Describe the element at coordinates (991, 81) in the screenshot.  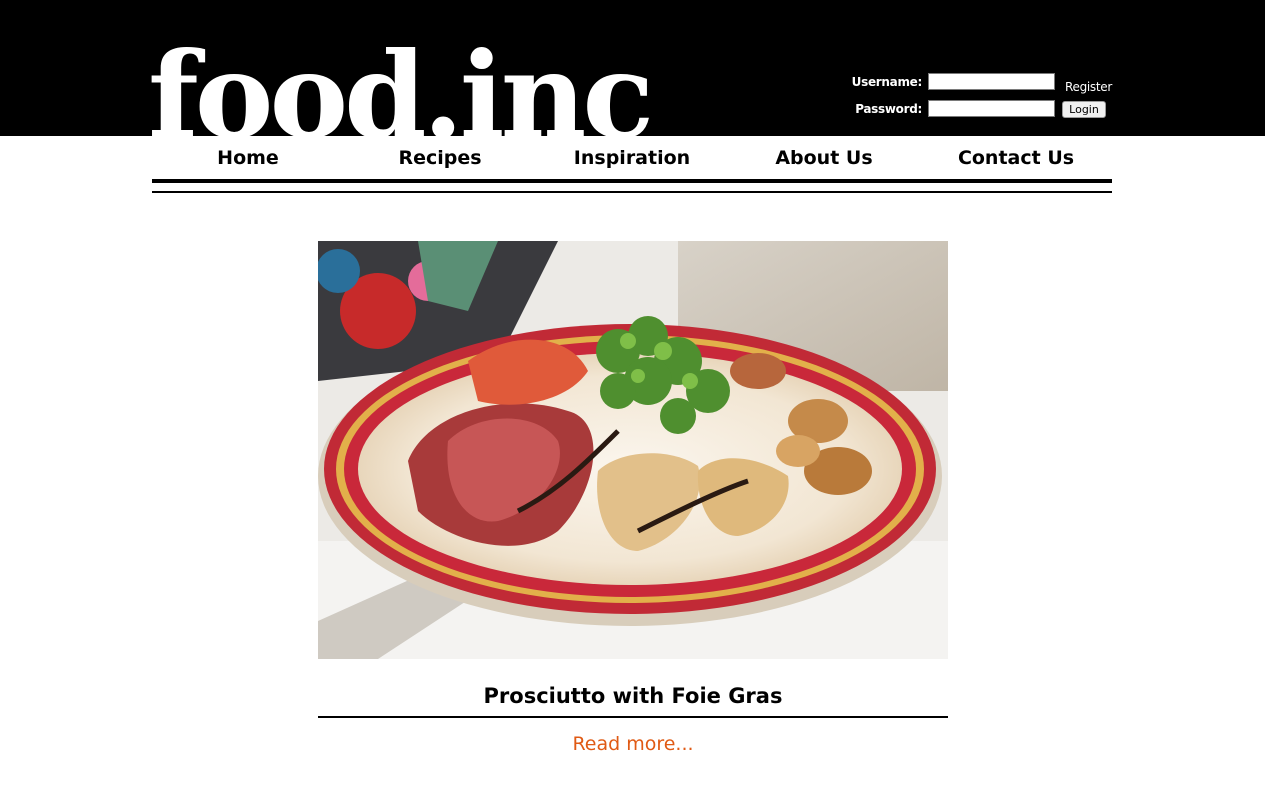
I see `username-input` at that location.